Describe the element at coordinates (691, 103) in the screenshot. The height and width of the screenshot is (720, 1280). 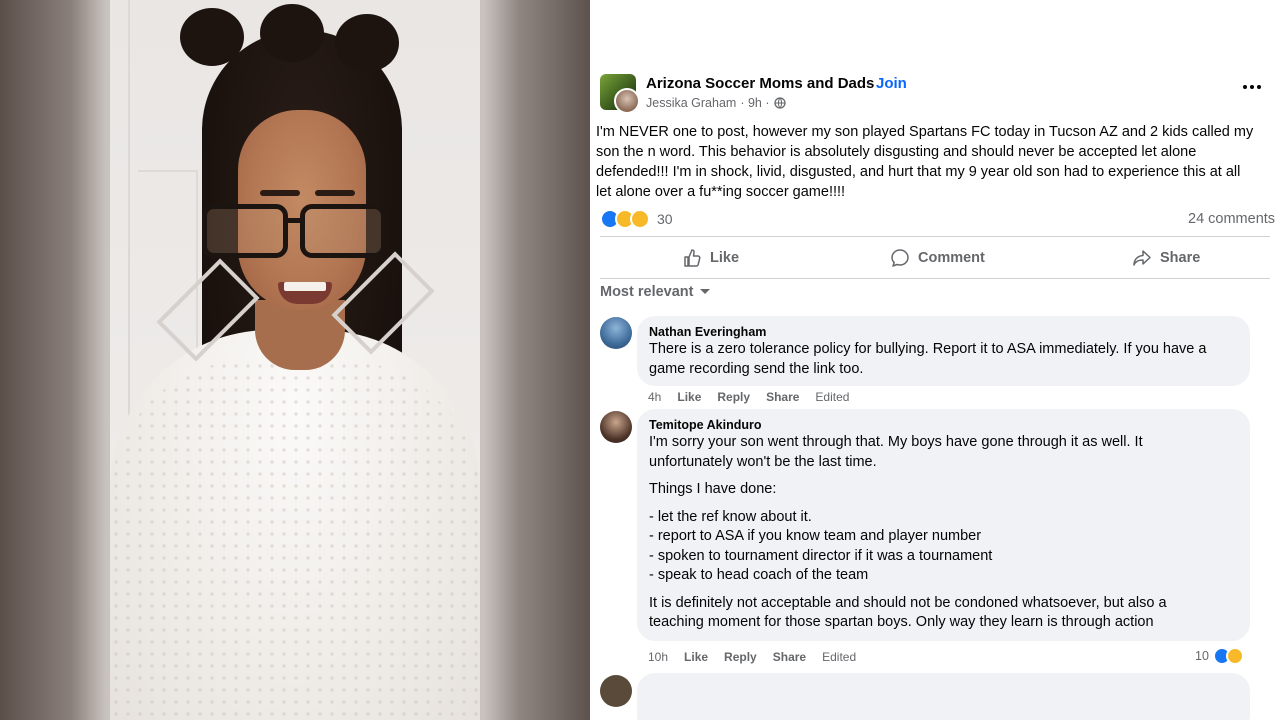
I see `author-name: Jessika Graham` at that location.